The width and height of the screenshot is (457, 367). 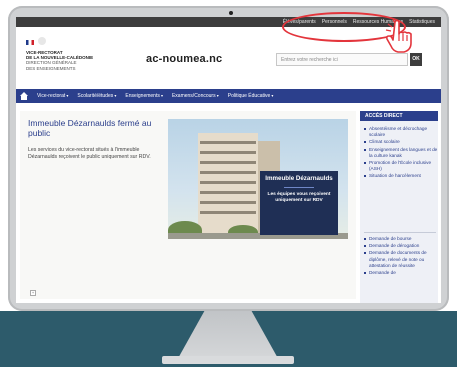 I want to click on card-divider, so click(x=299, y=187).